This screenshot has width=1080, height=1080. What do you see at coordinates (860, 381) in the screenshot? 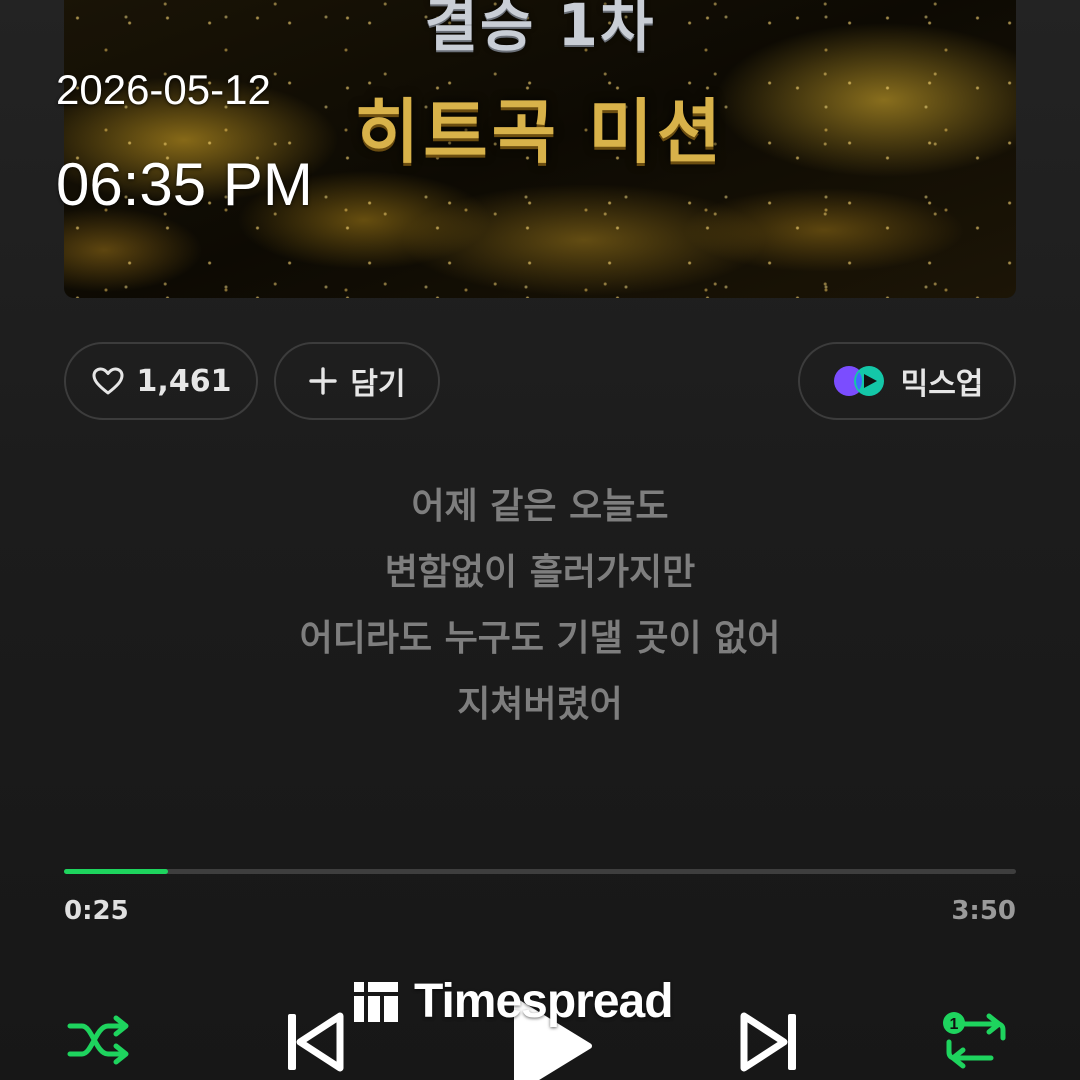
I see `mixup-logo-icon` at bounding box center [860, 381].